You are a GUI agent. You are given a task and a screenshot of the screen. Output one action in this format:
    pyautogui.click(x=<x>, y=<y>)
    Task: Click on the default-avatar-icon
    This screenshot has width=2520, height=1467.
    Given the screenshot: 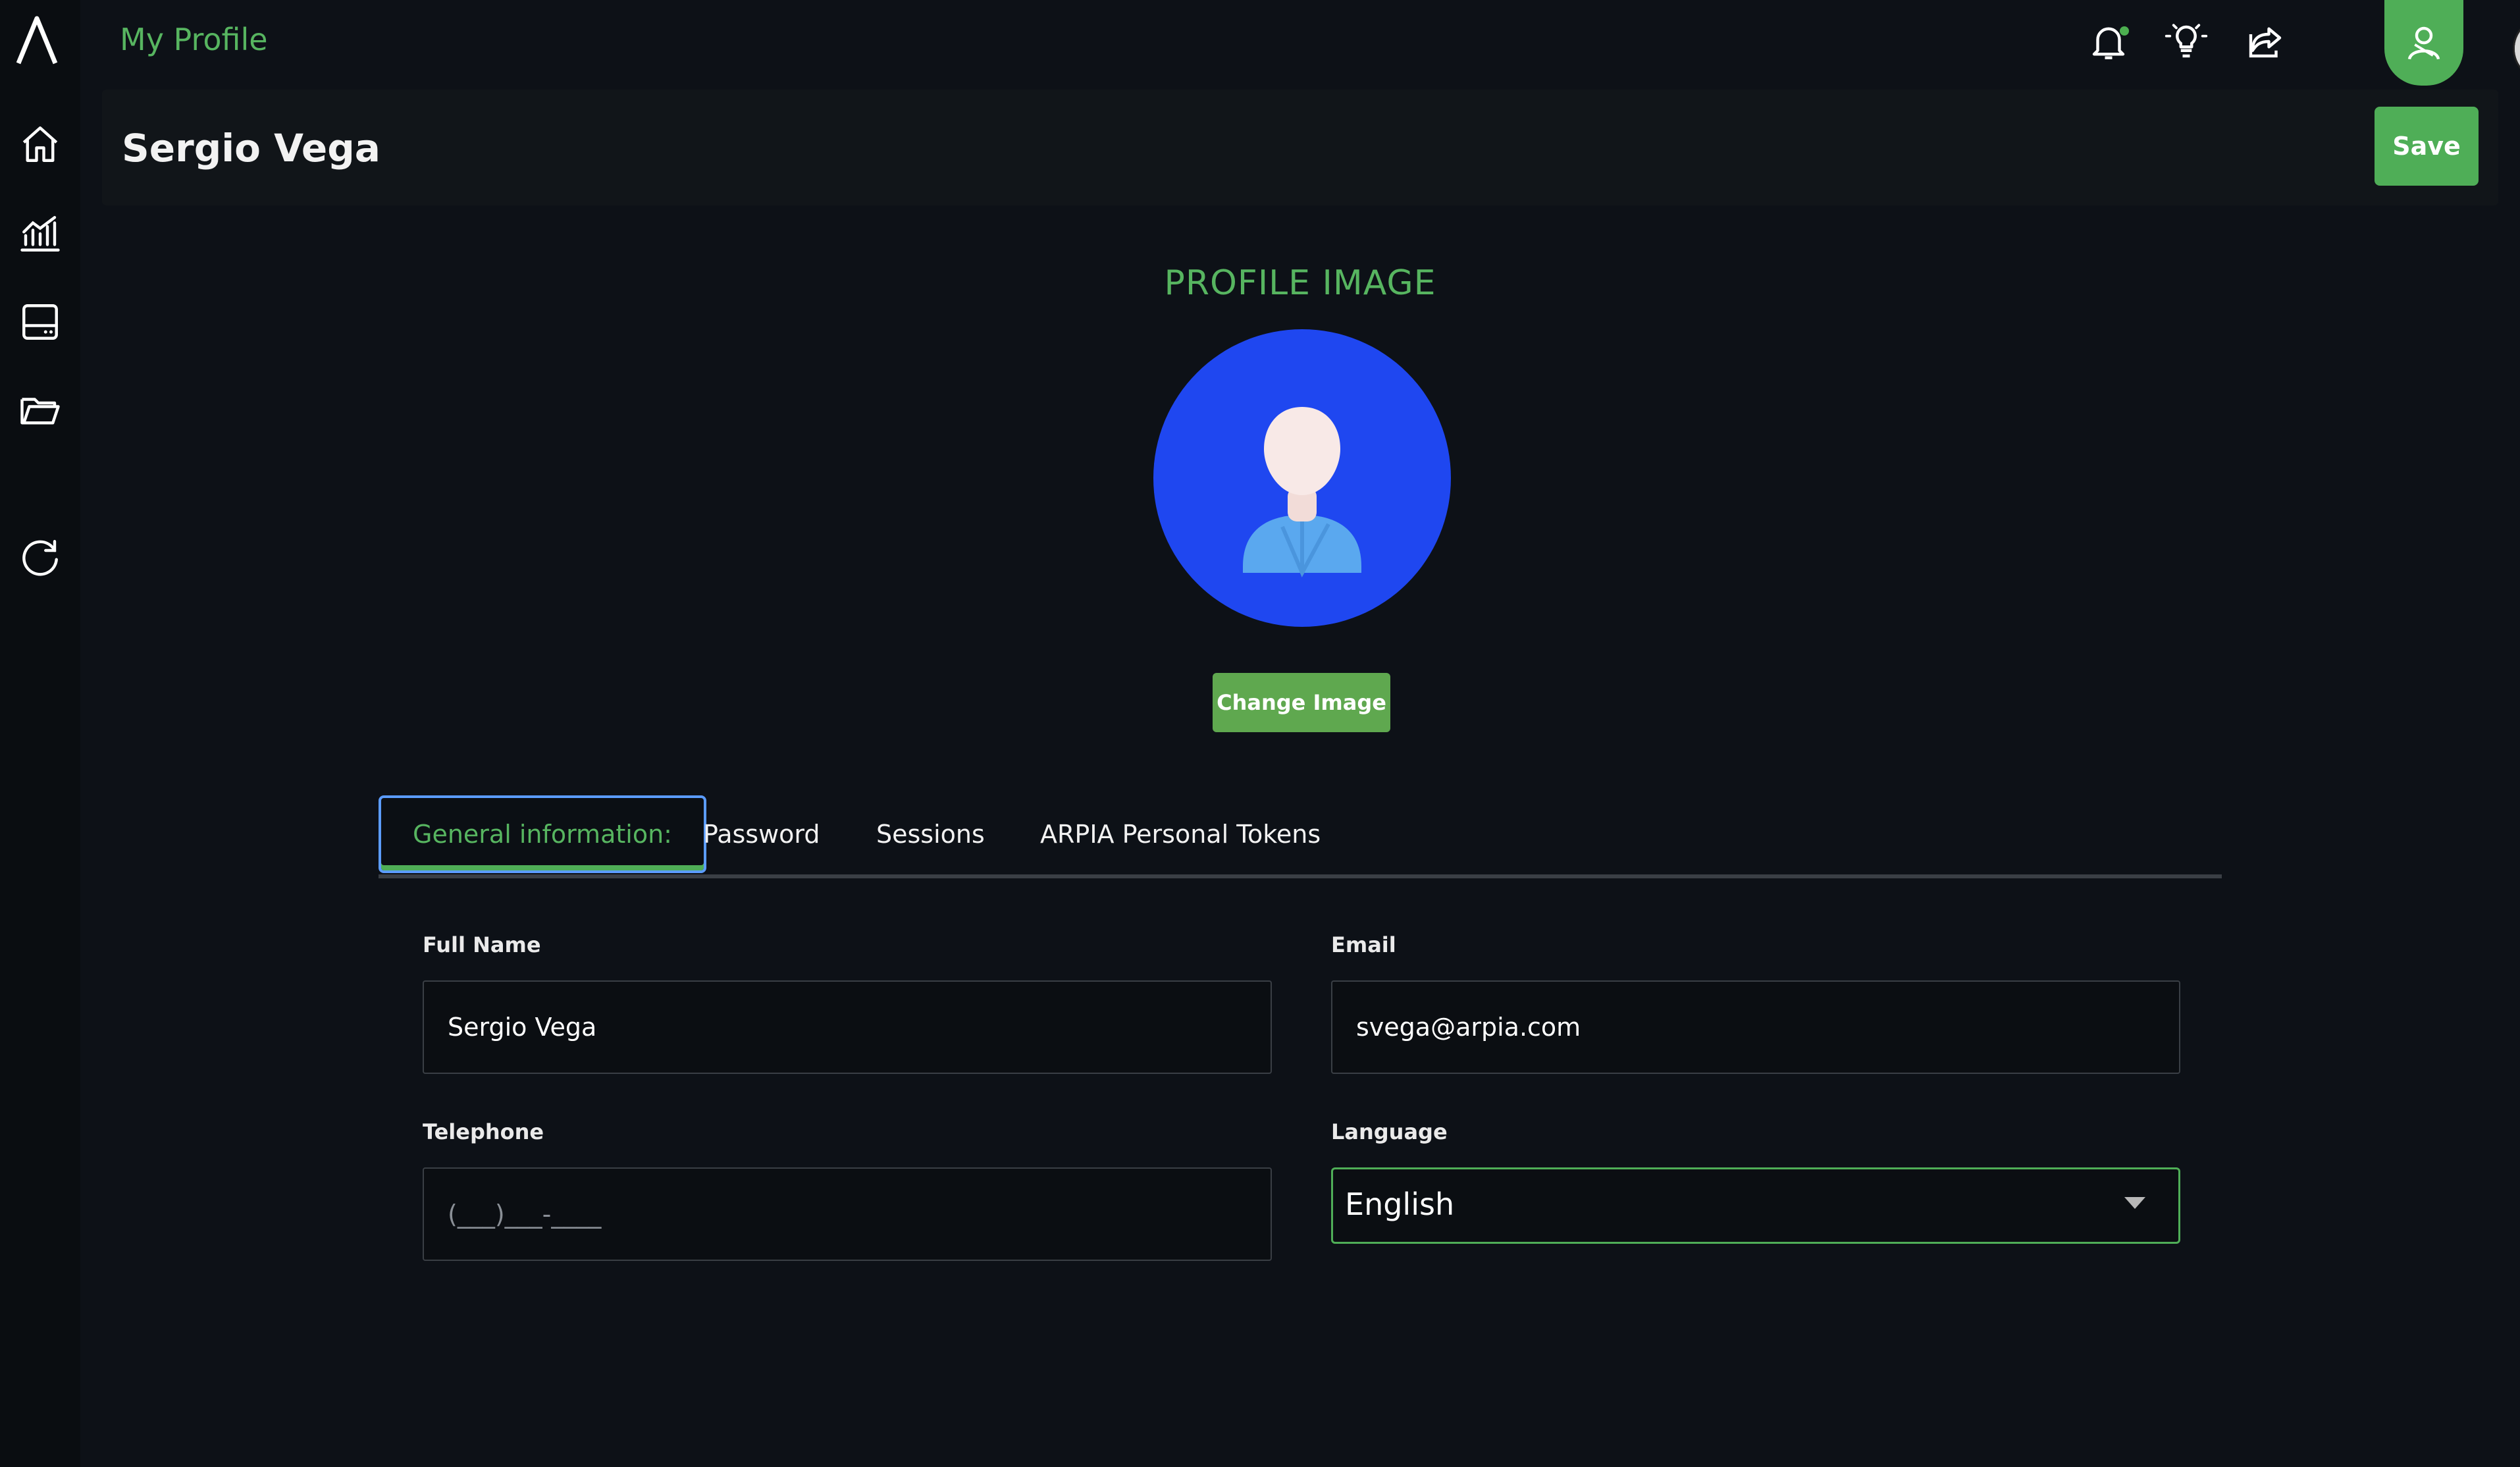 What is the action you would take?
    pyautogui.click(x=1302, y=492)
    